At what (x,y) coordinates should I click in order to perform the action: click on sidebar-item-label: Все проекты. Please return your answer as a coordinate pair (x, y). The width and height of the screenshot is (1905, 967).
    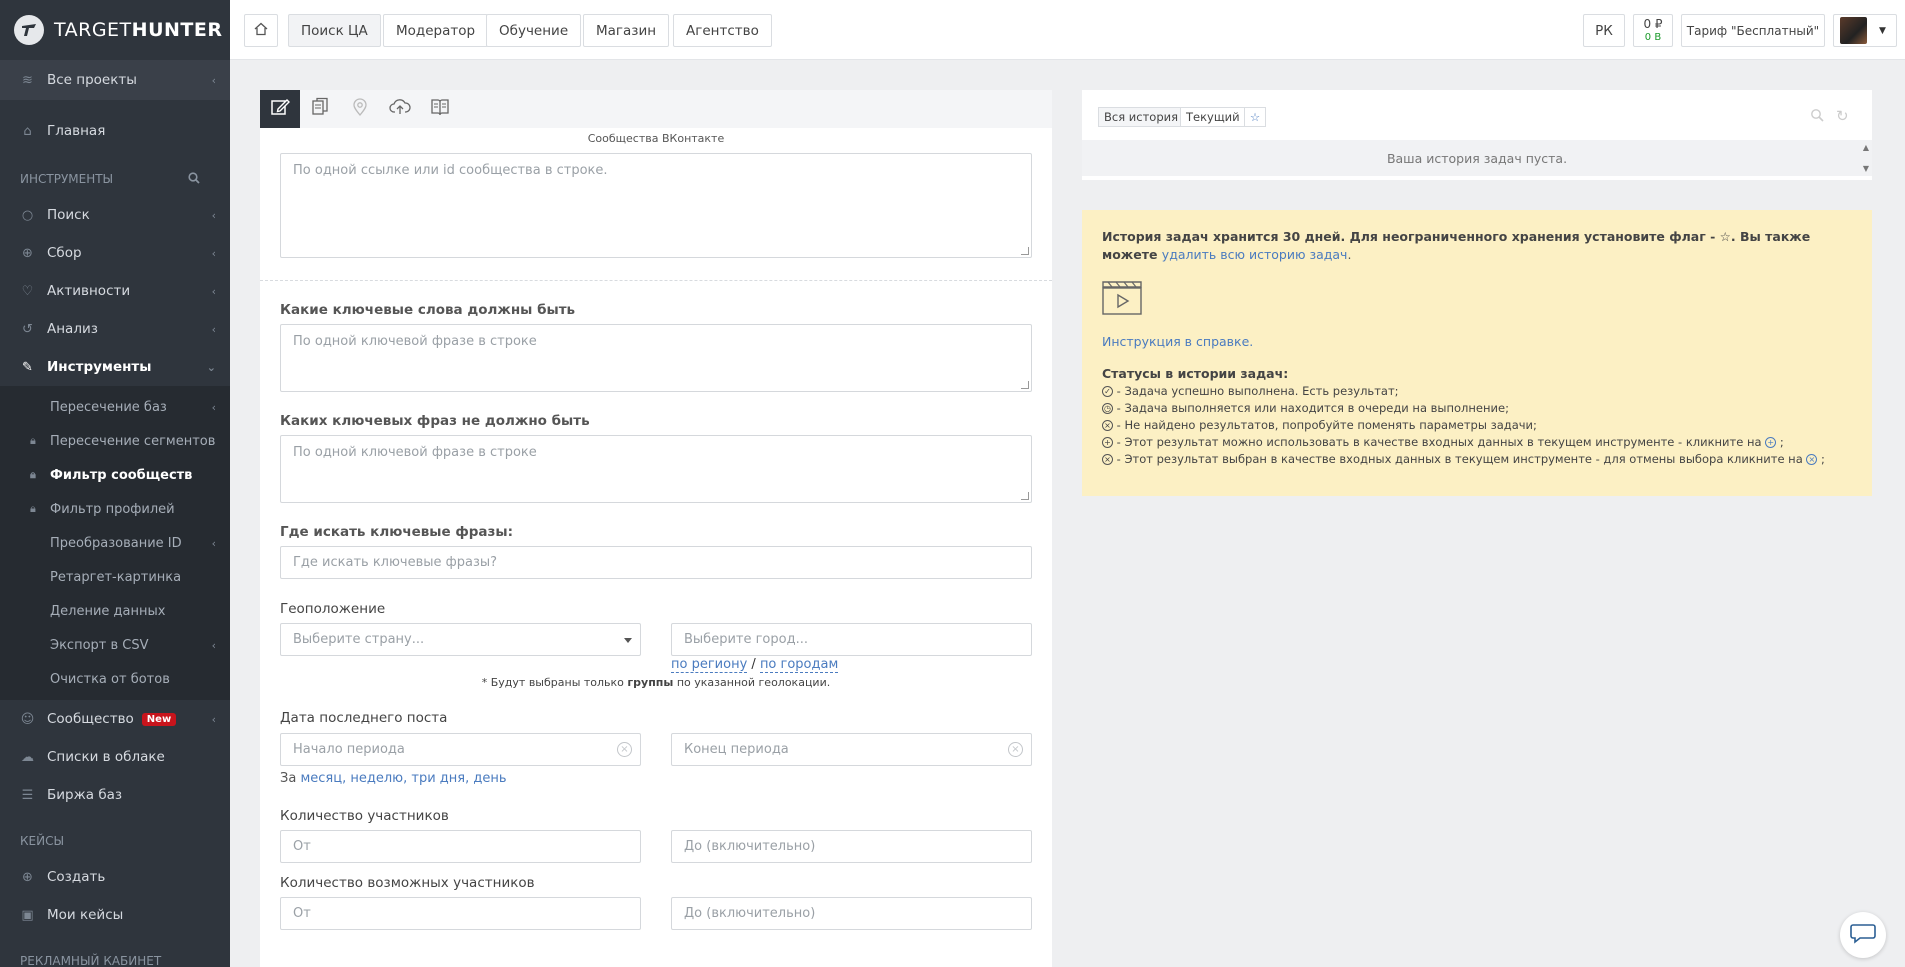
    Looking at the image, I should click on (92, 80).